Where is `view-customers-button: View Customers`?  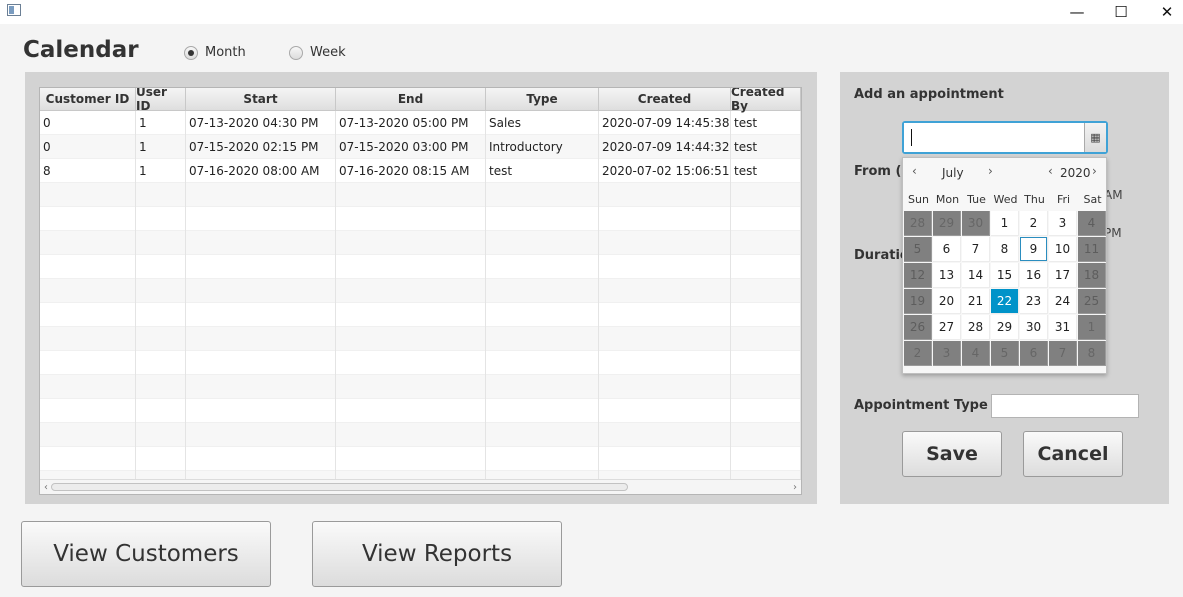
view-customers-button: View Customers is located at coordinates (146, 554).